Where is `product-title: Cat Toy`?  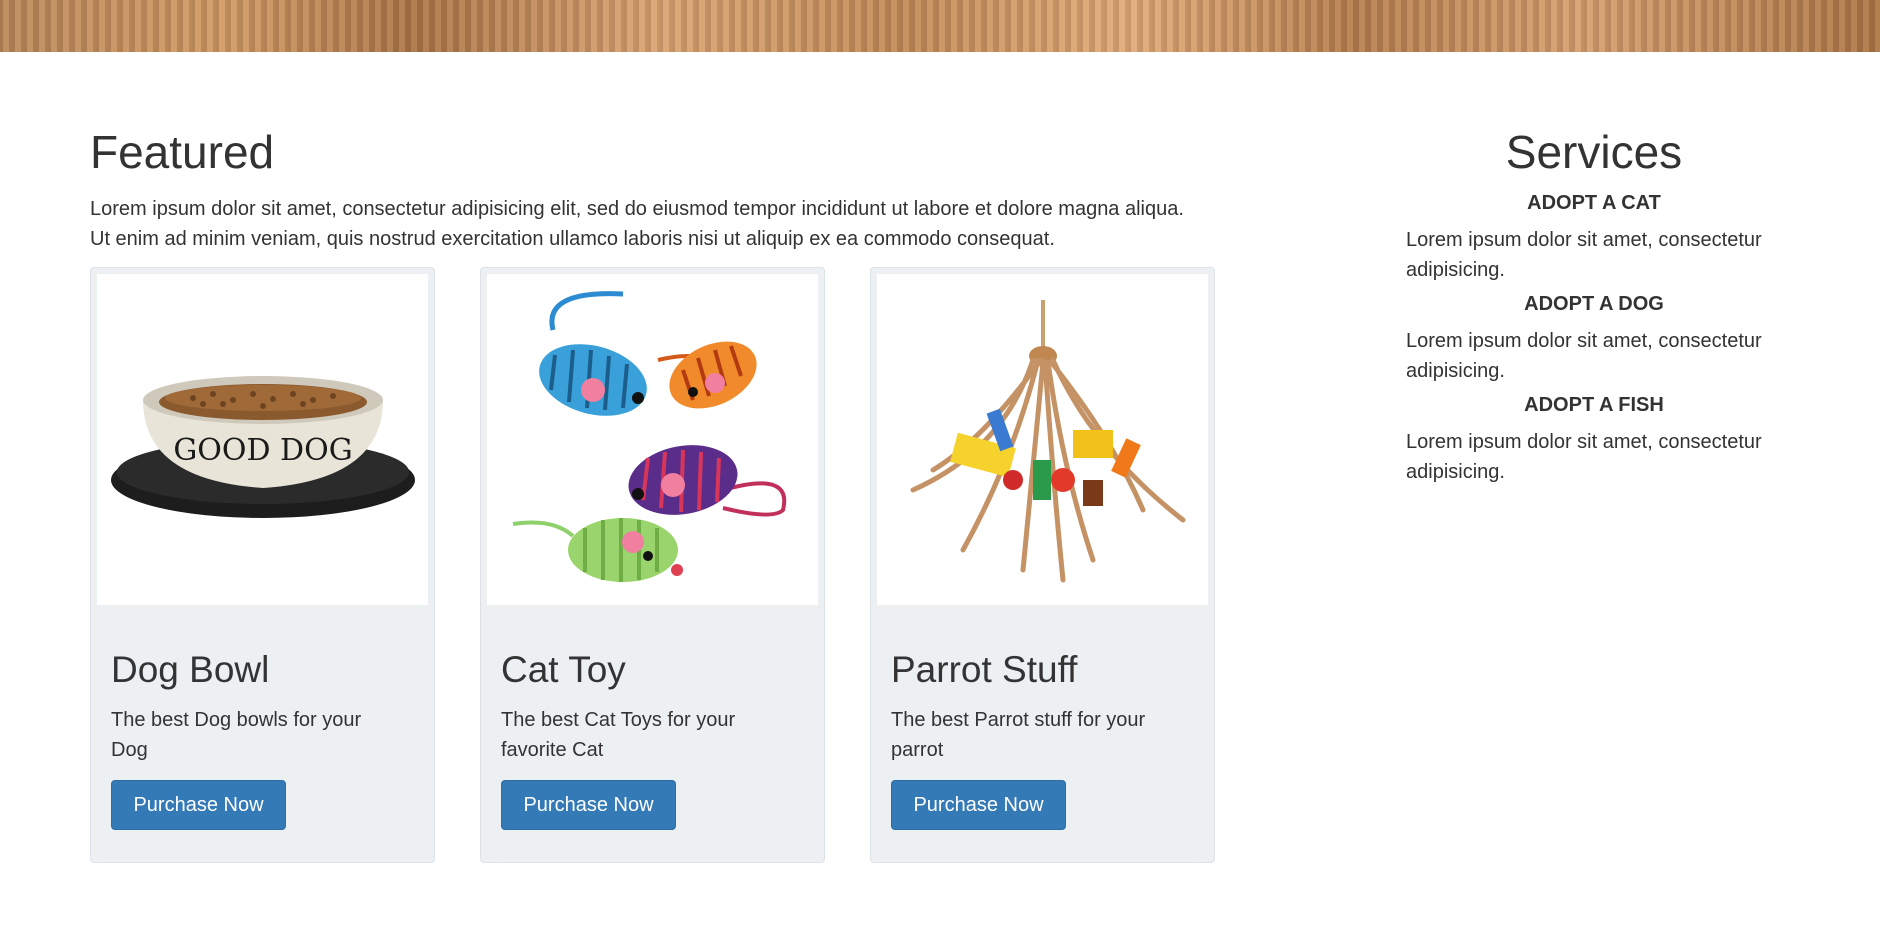 product-title: Cat Toy is located at coordinates (563, 669).